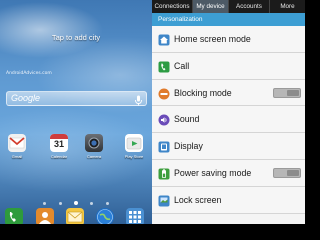 The width and height of the screenshot is (320, 240). I want to click on settings-tab-bar: Connections My device Accounts More, so click(228, 6).